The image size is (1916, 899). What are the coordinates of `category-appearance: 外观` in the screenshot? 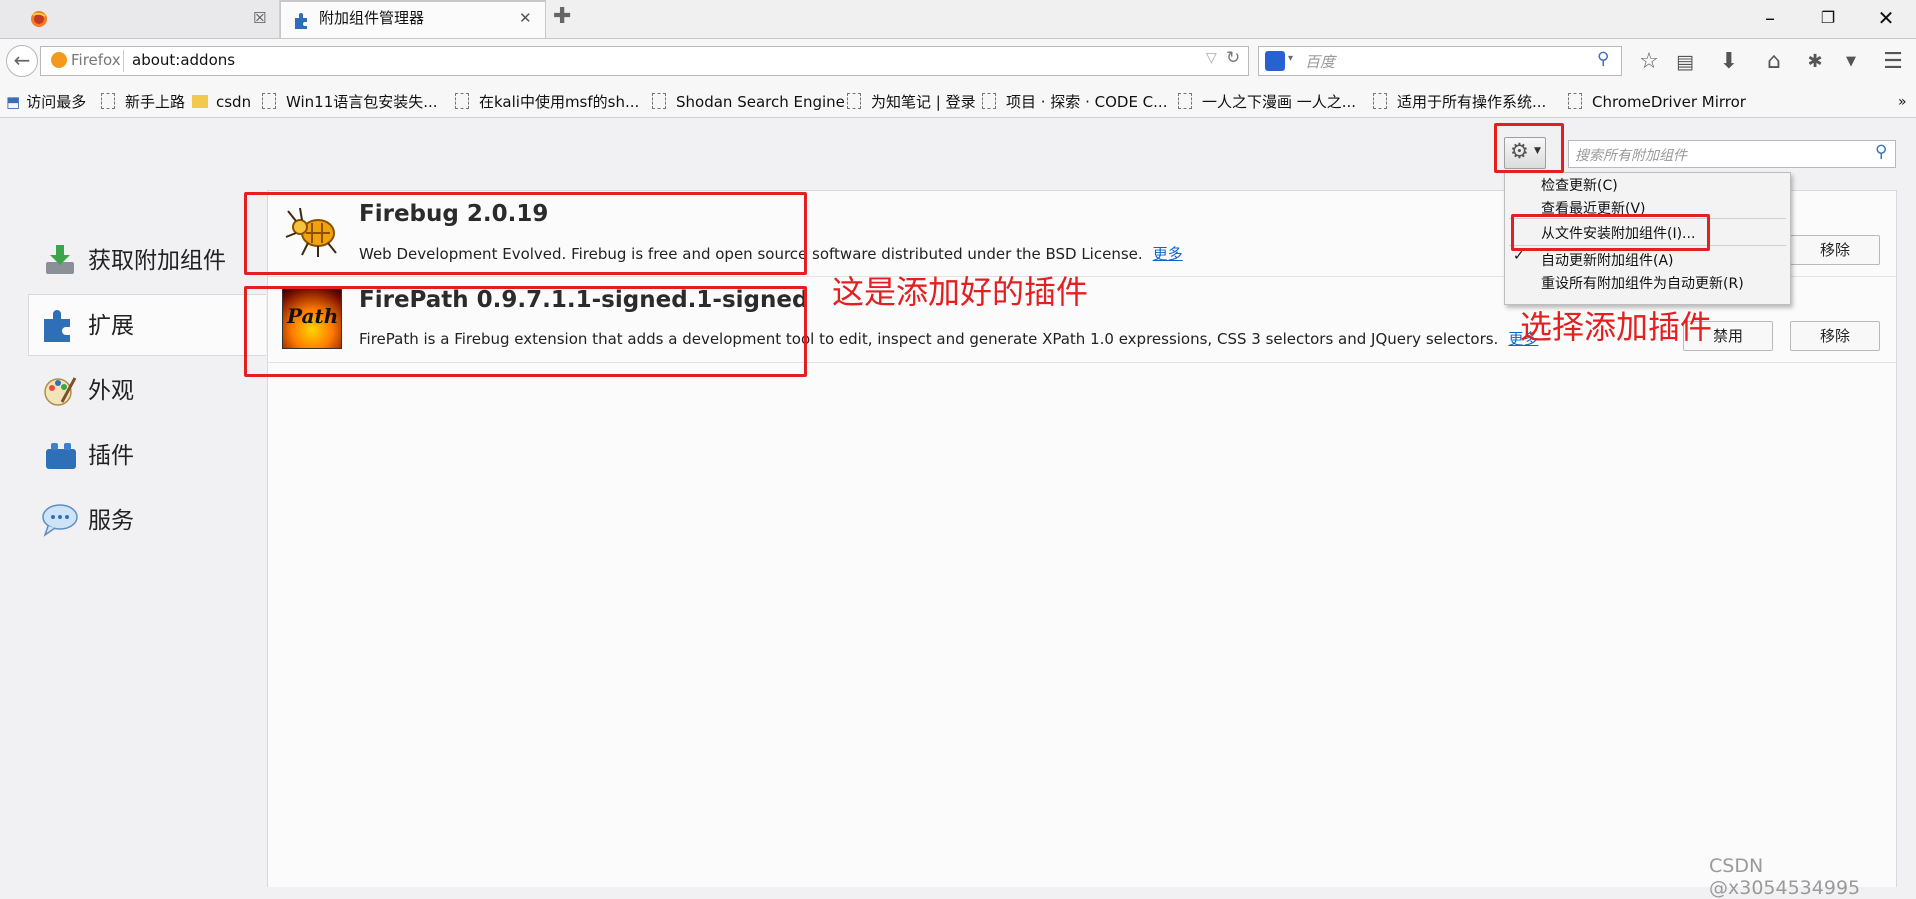 It's located at (147, 391).